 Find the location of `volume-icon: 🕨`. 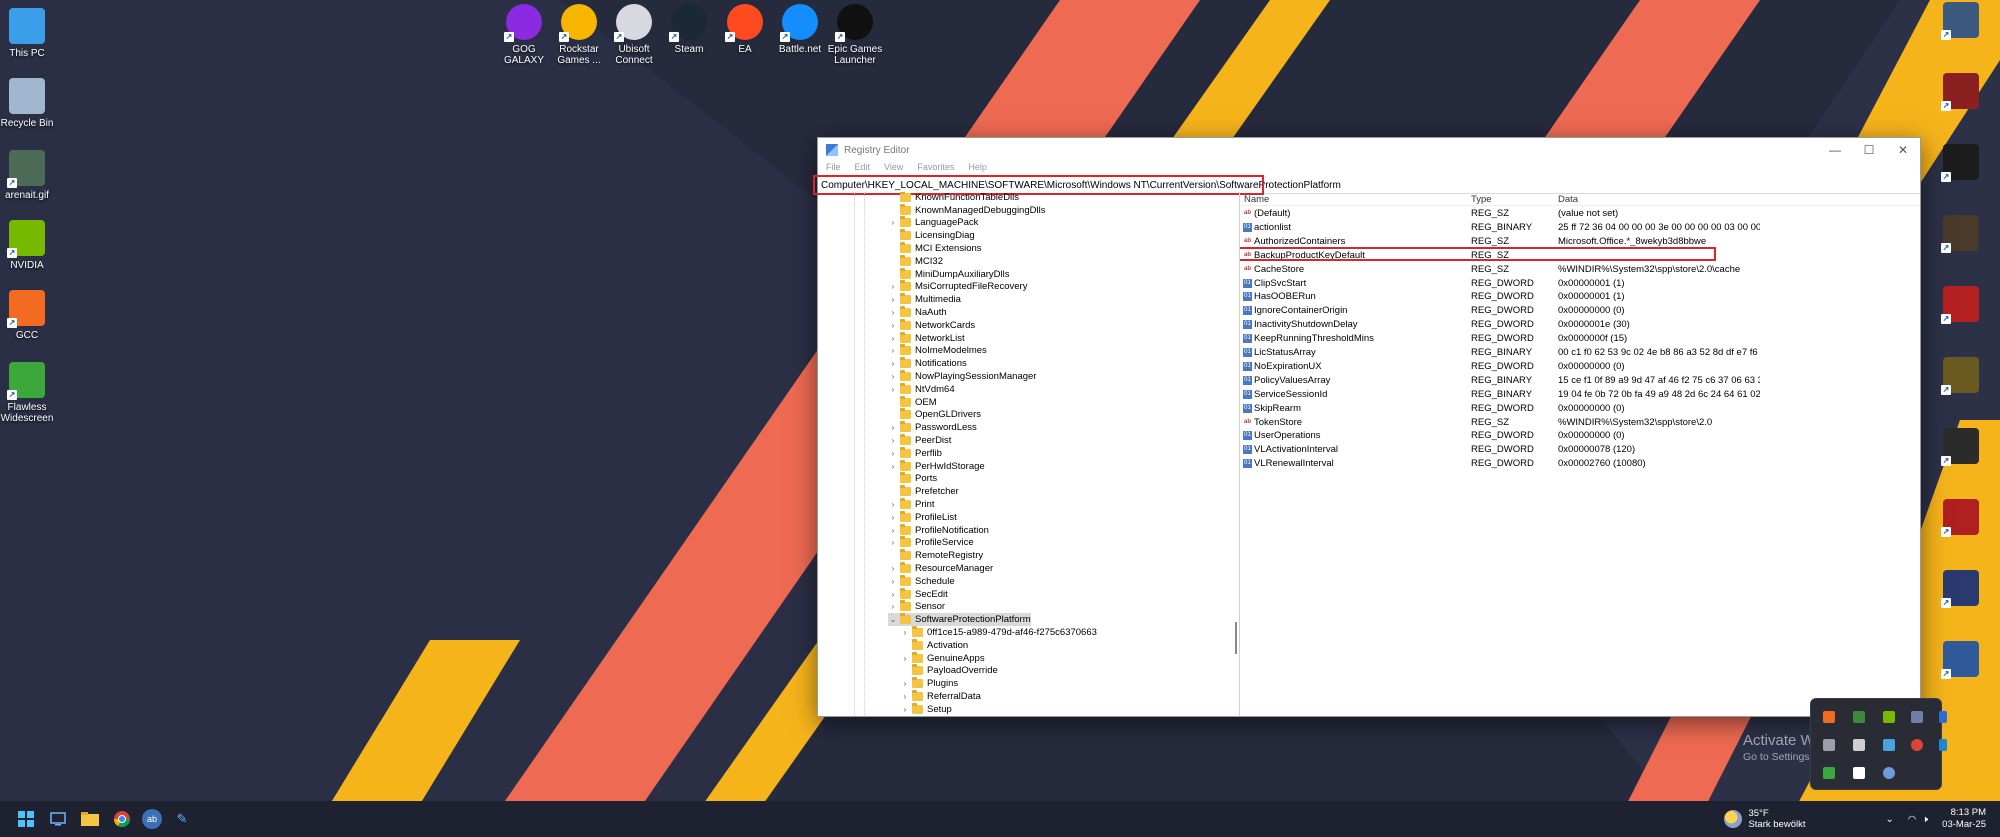

volume-icon: 🕨 is located at coordinates (1925, 819).